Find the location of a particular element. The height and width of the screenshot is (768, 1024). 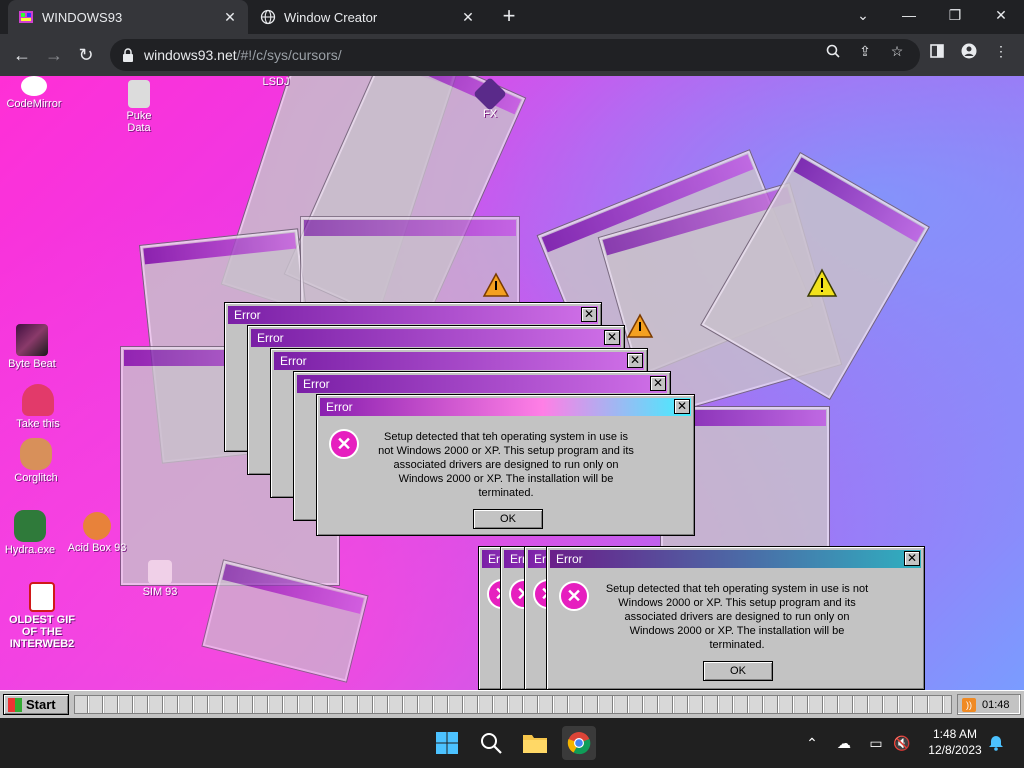

taskbar-window-buttons is located at coordinates (513, 704).